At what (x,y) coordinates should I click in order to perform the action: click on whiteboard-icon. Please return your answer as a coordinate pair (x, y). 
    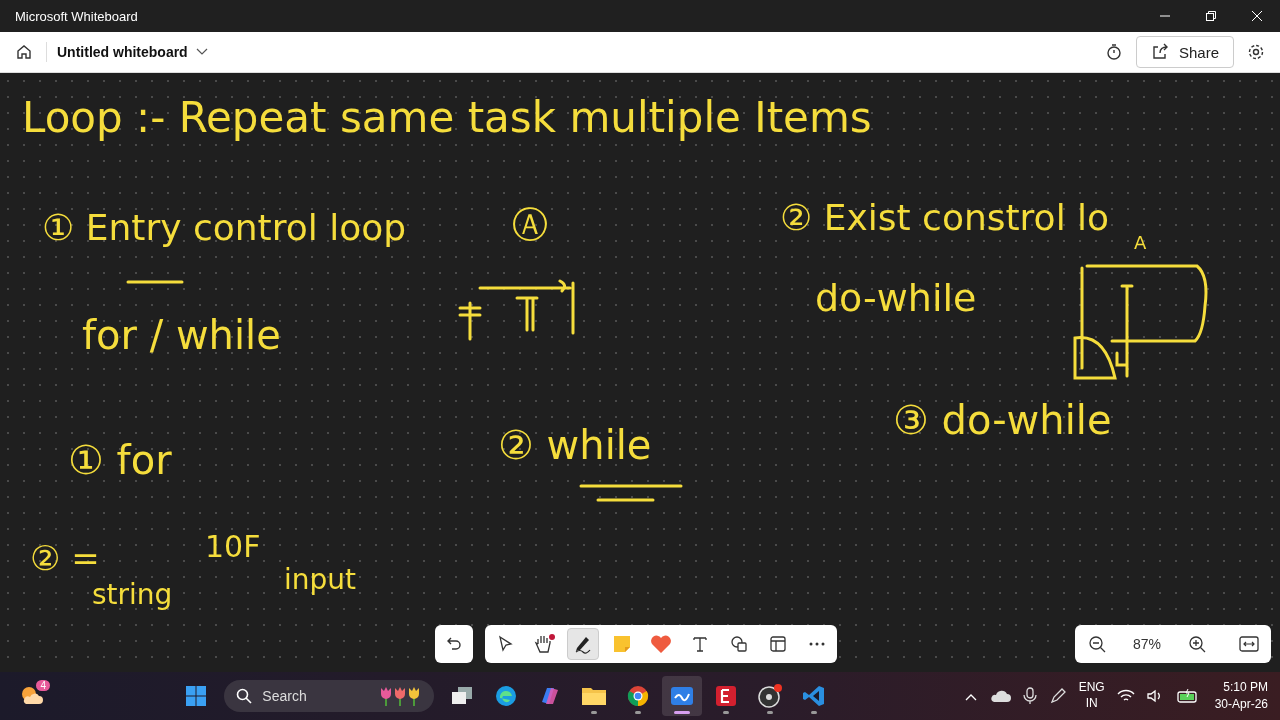
    Looking at the image, I should click on (682, 696).